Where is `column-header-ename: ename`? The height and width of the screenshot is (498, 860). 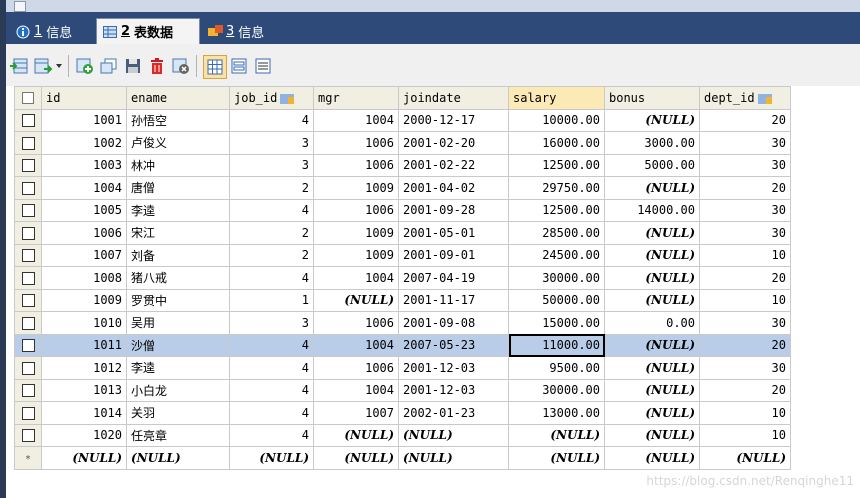 column-header-ename: ename is located at coordinates (178, 98).